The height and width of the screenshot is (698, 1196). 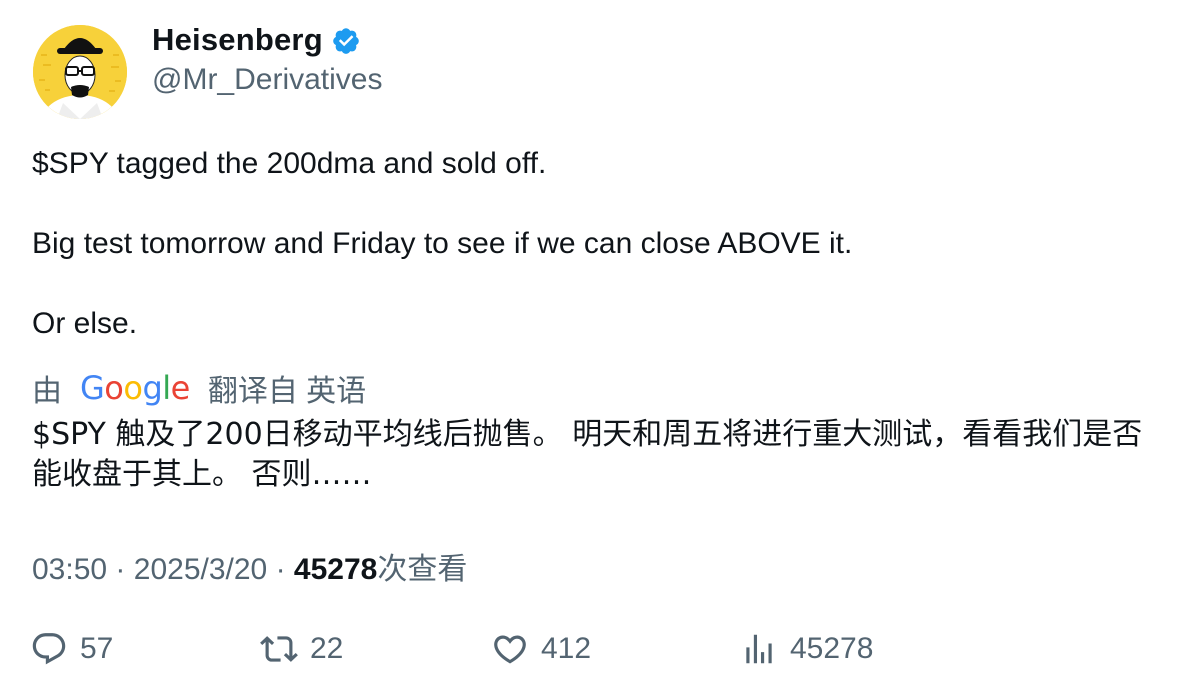 I want to click on avatar, so click(x=80, y=72).